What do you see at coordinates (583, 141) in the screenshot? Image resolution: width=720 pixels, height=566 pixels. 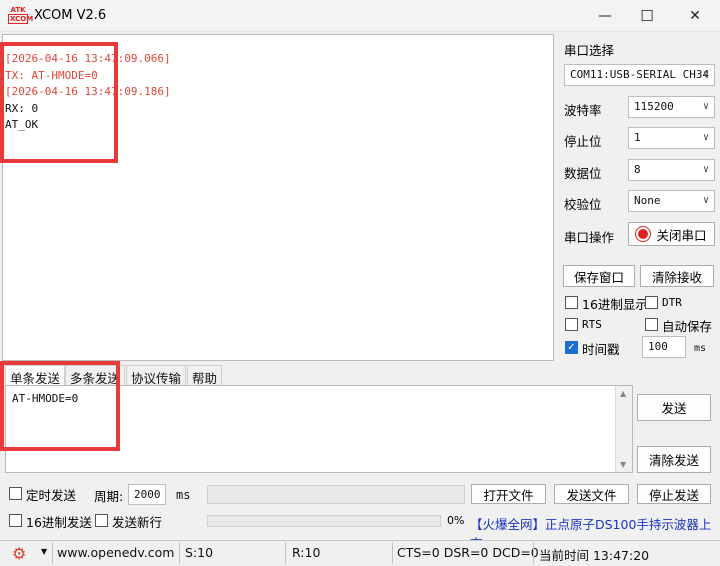 I see `stop-bits-label: 停止位` at bounding box center [583, 141].